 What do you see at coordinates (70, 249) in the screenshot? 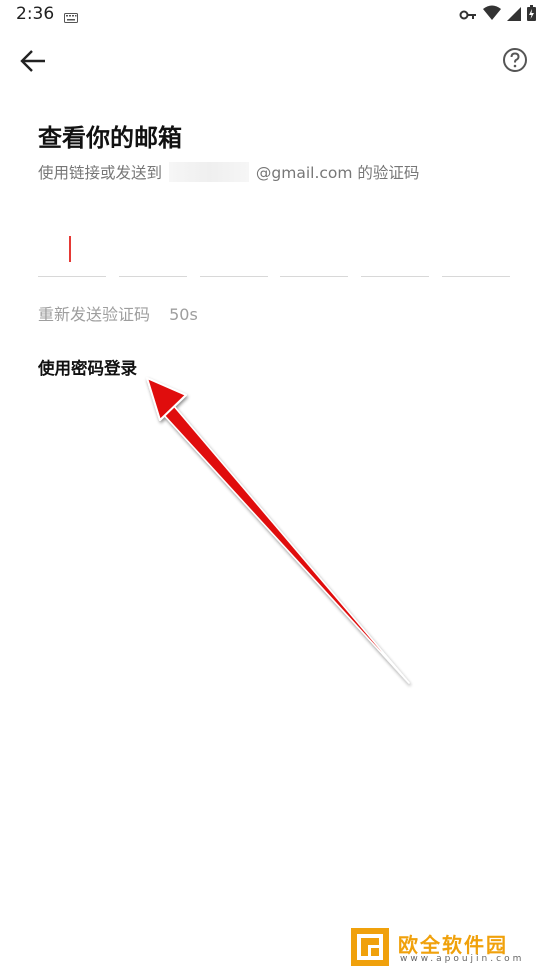
I see `text-cursor` at bounding box center [70, 249].